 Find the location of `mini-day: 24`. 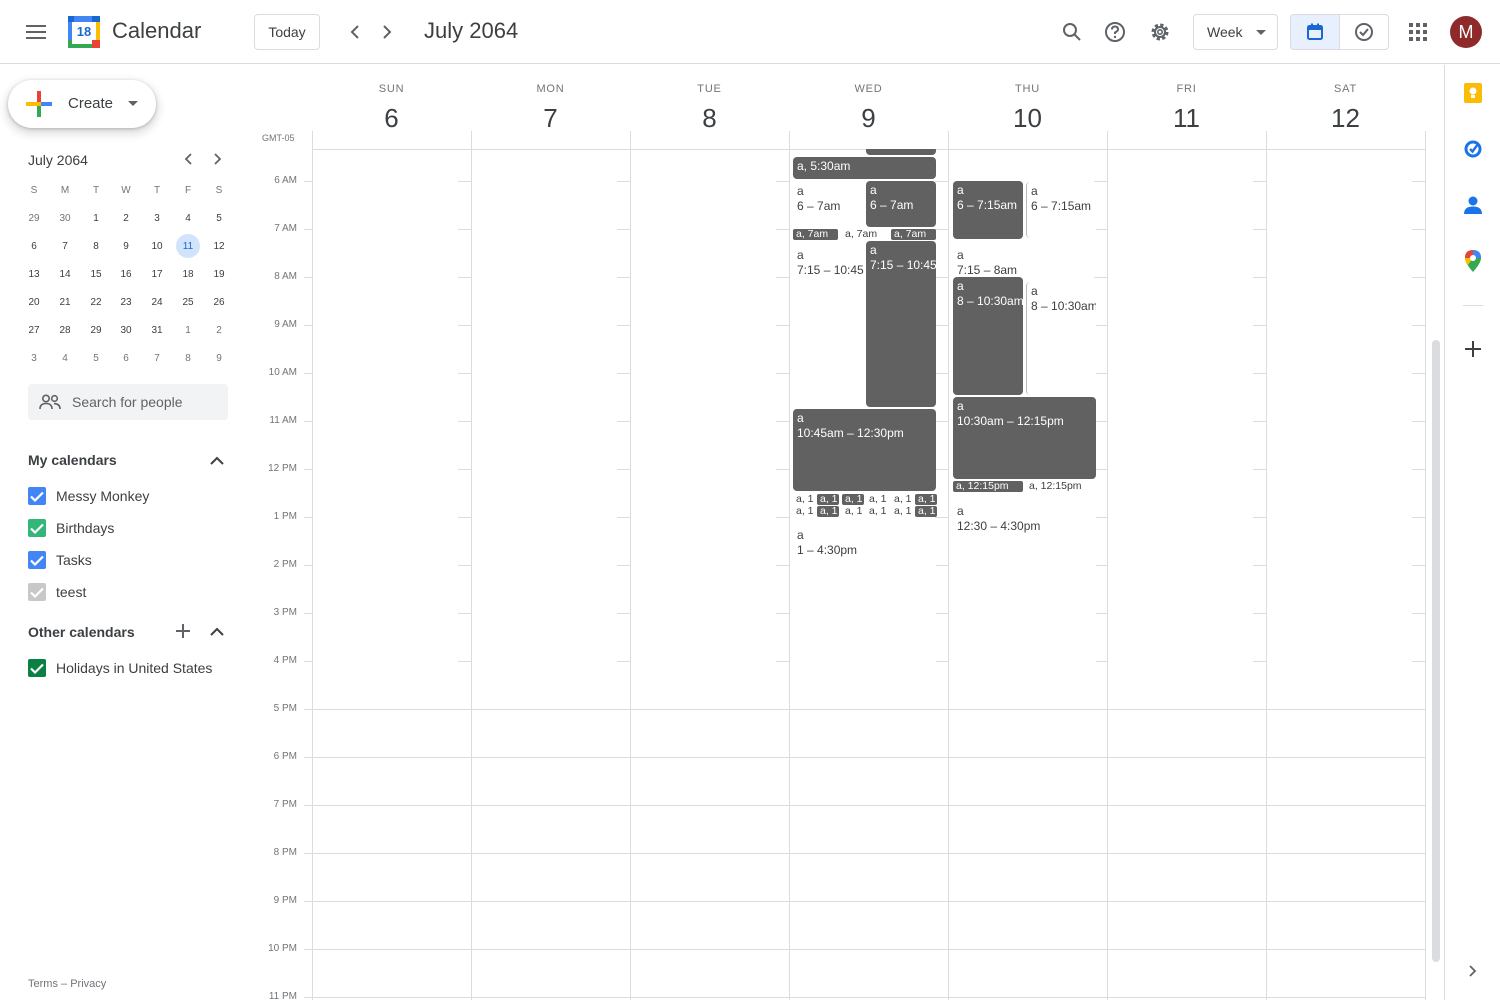

mini-day: 24 is located at coordinates (157, 302).